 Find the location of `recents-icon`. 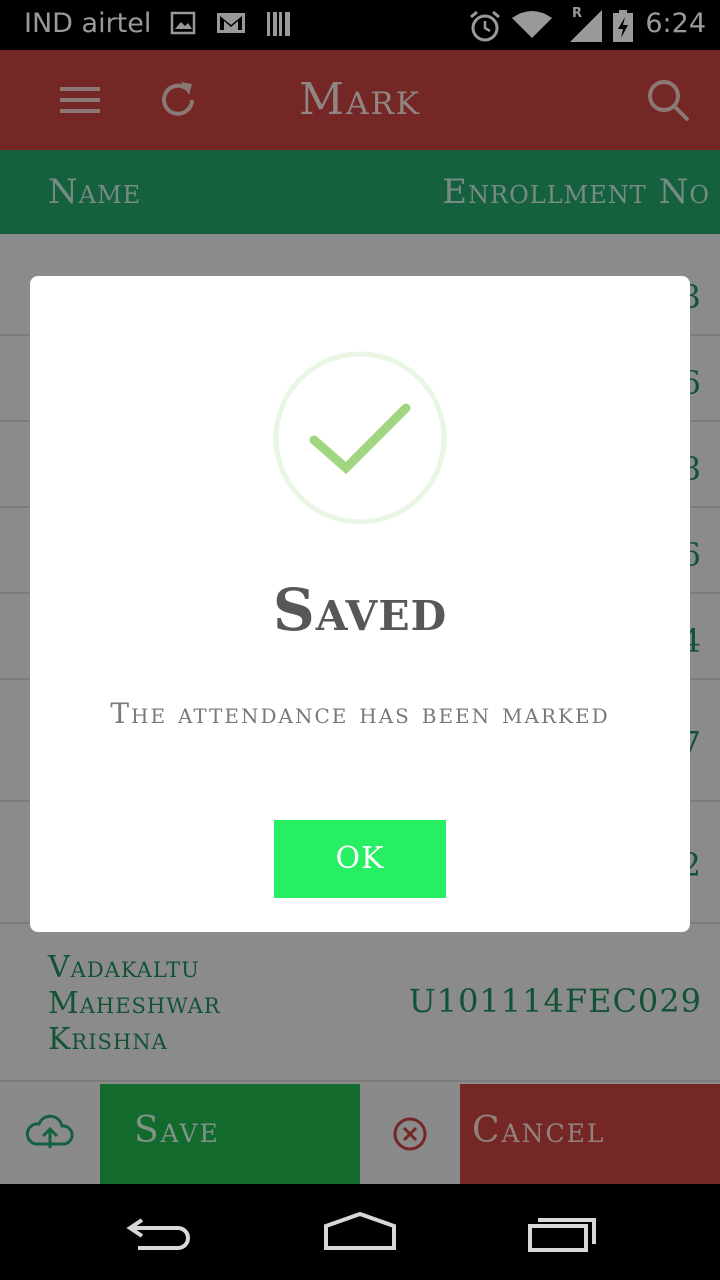

recents-icon is located at coordinates (564, 1231).